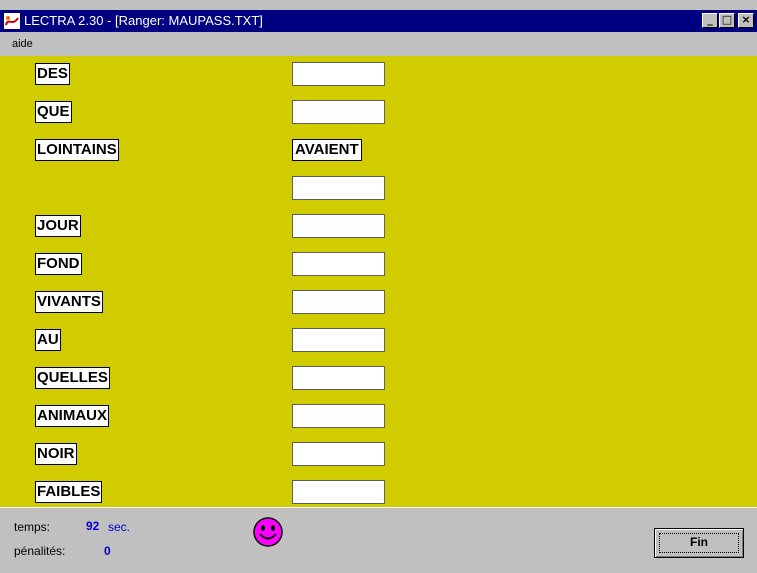  I want to click on menu-bar: aide, so click(378, 44).